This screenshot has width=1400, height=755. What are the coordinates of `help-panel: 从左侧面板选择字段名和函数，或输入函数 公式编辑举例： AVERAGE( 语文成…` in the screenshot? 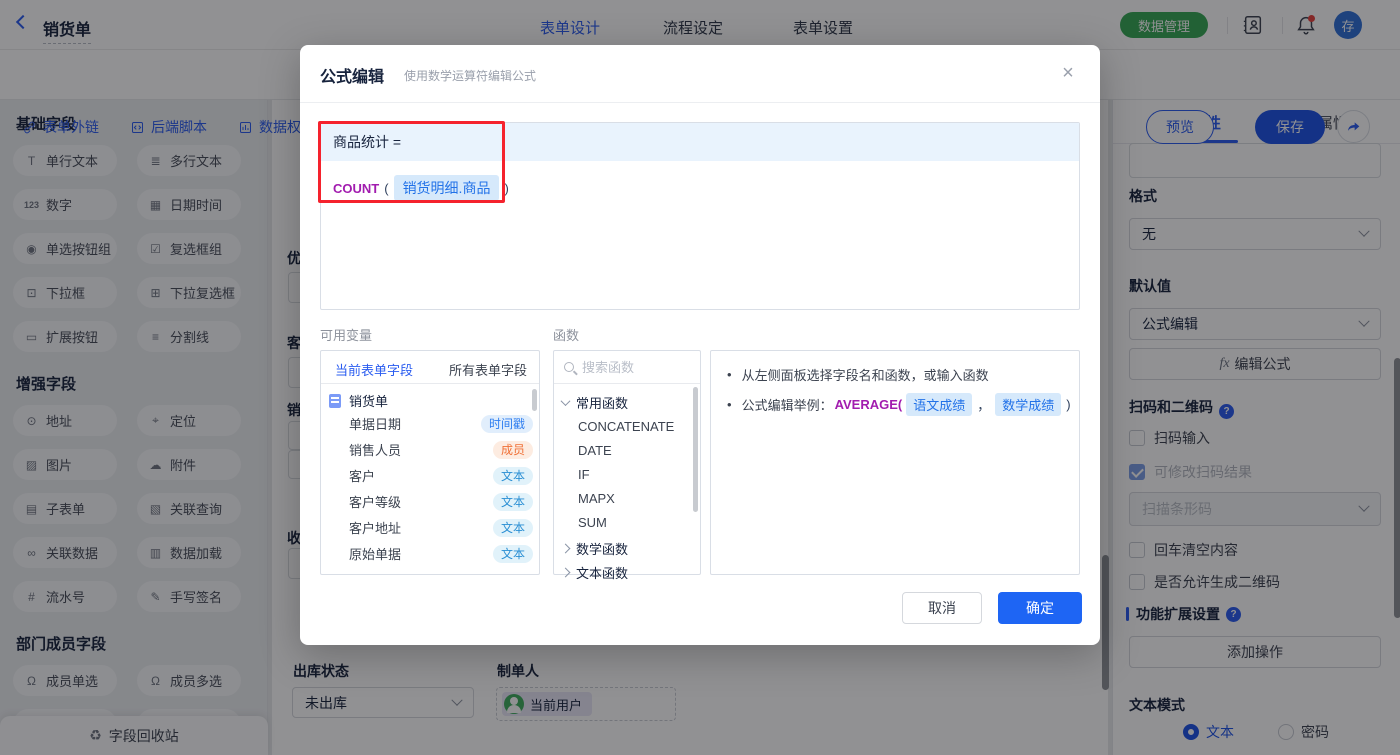 It's located at (895, 462).